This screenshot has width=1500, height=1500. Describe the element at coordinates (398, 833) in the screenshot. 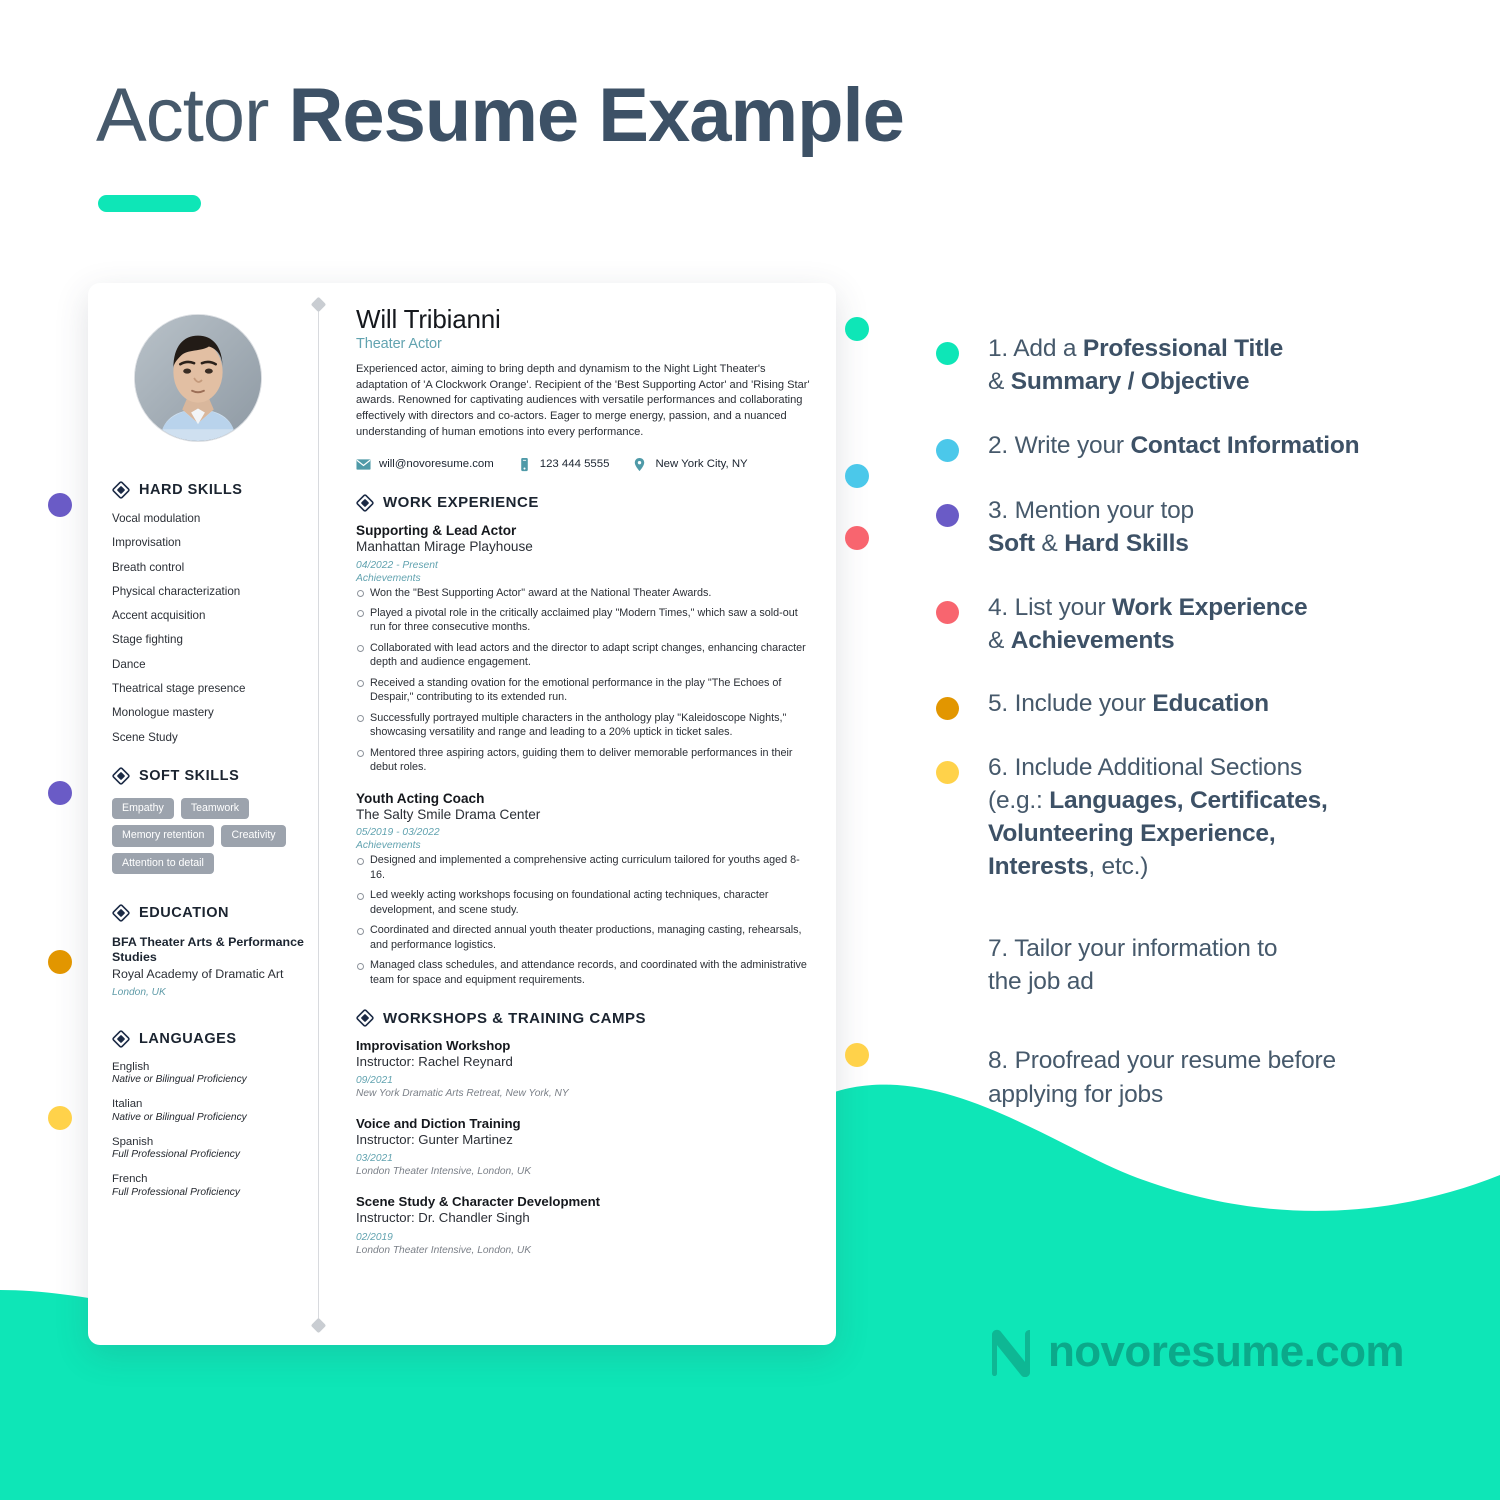

I see `job-date: 05/2019 - 03/2022` at that location.